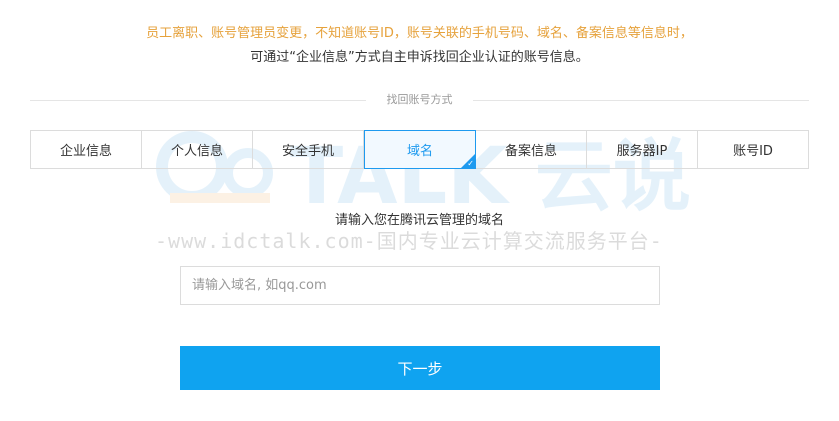  What do you see at coordinates (419, 100) in the screenshot?
I see `section-divider: 找回账号方式` at bounding box center [419, 100].